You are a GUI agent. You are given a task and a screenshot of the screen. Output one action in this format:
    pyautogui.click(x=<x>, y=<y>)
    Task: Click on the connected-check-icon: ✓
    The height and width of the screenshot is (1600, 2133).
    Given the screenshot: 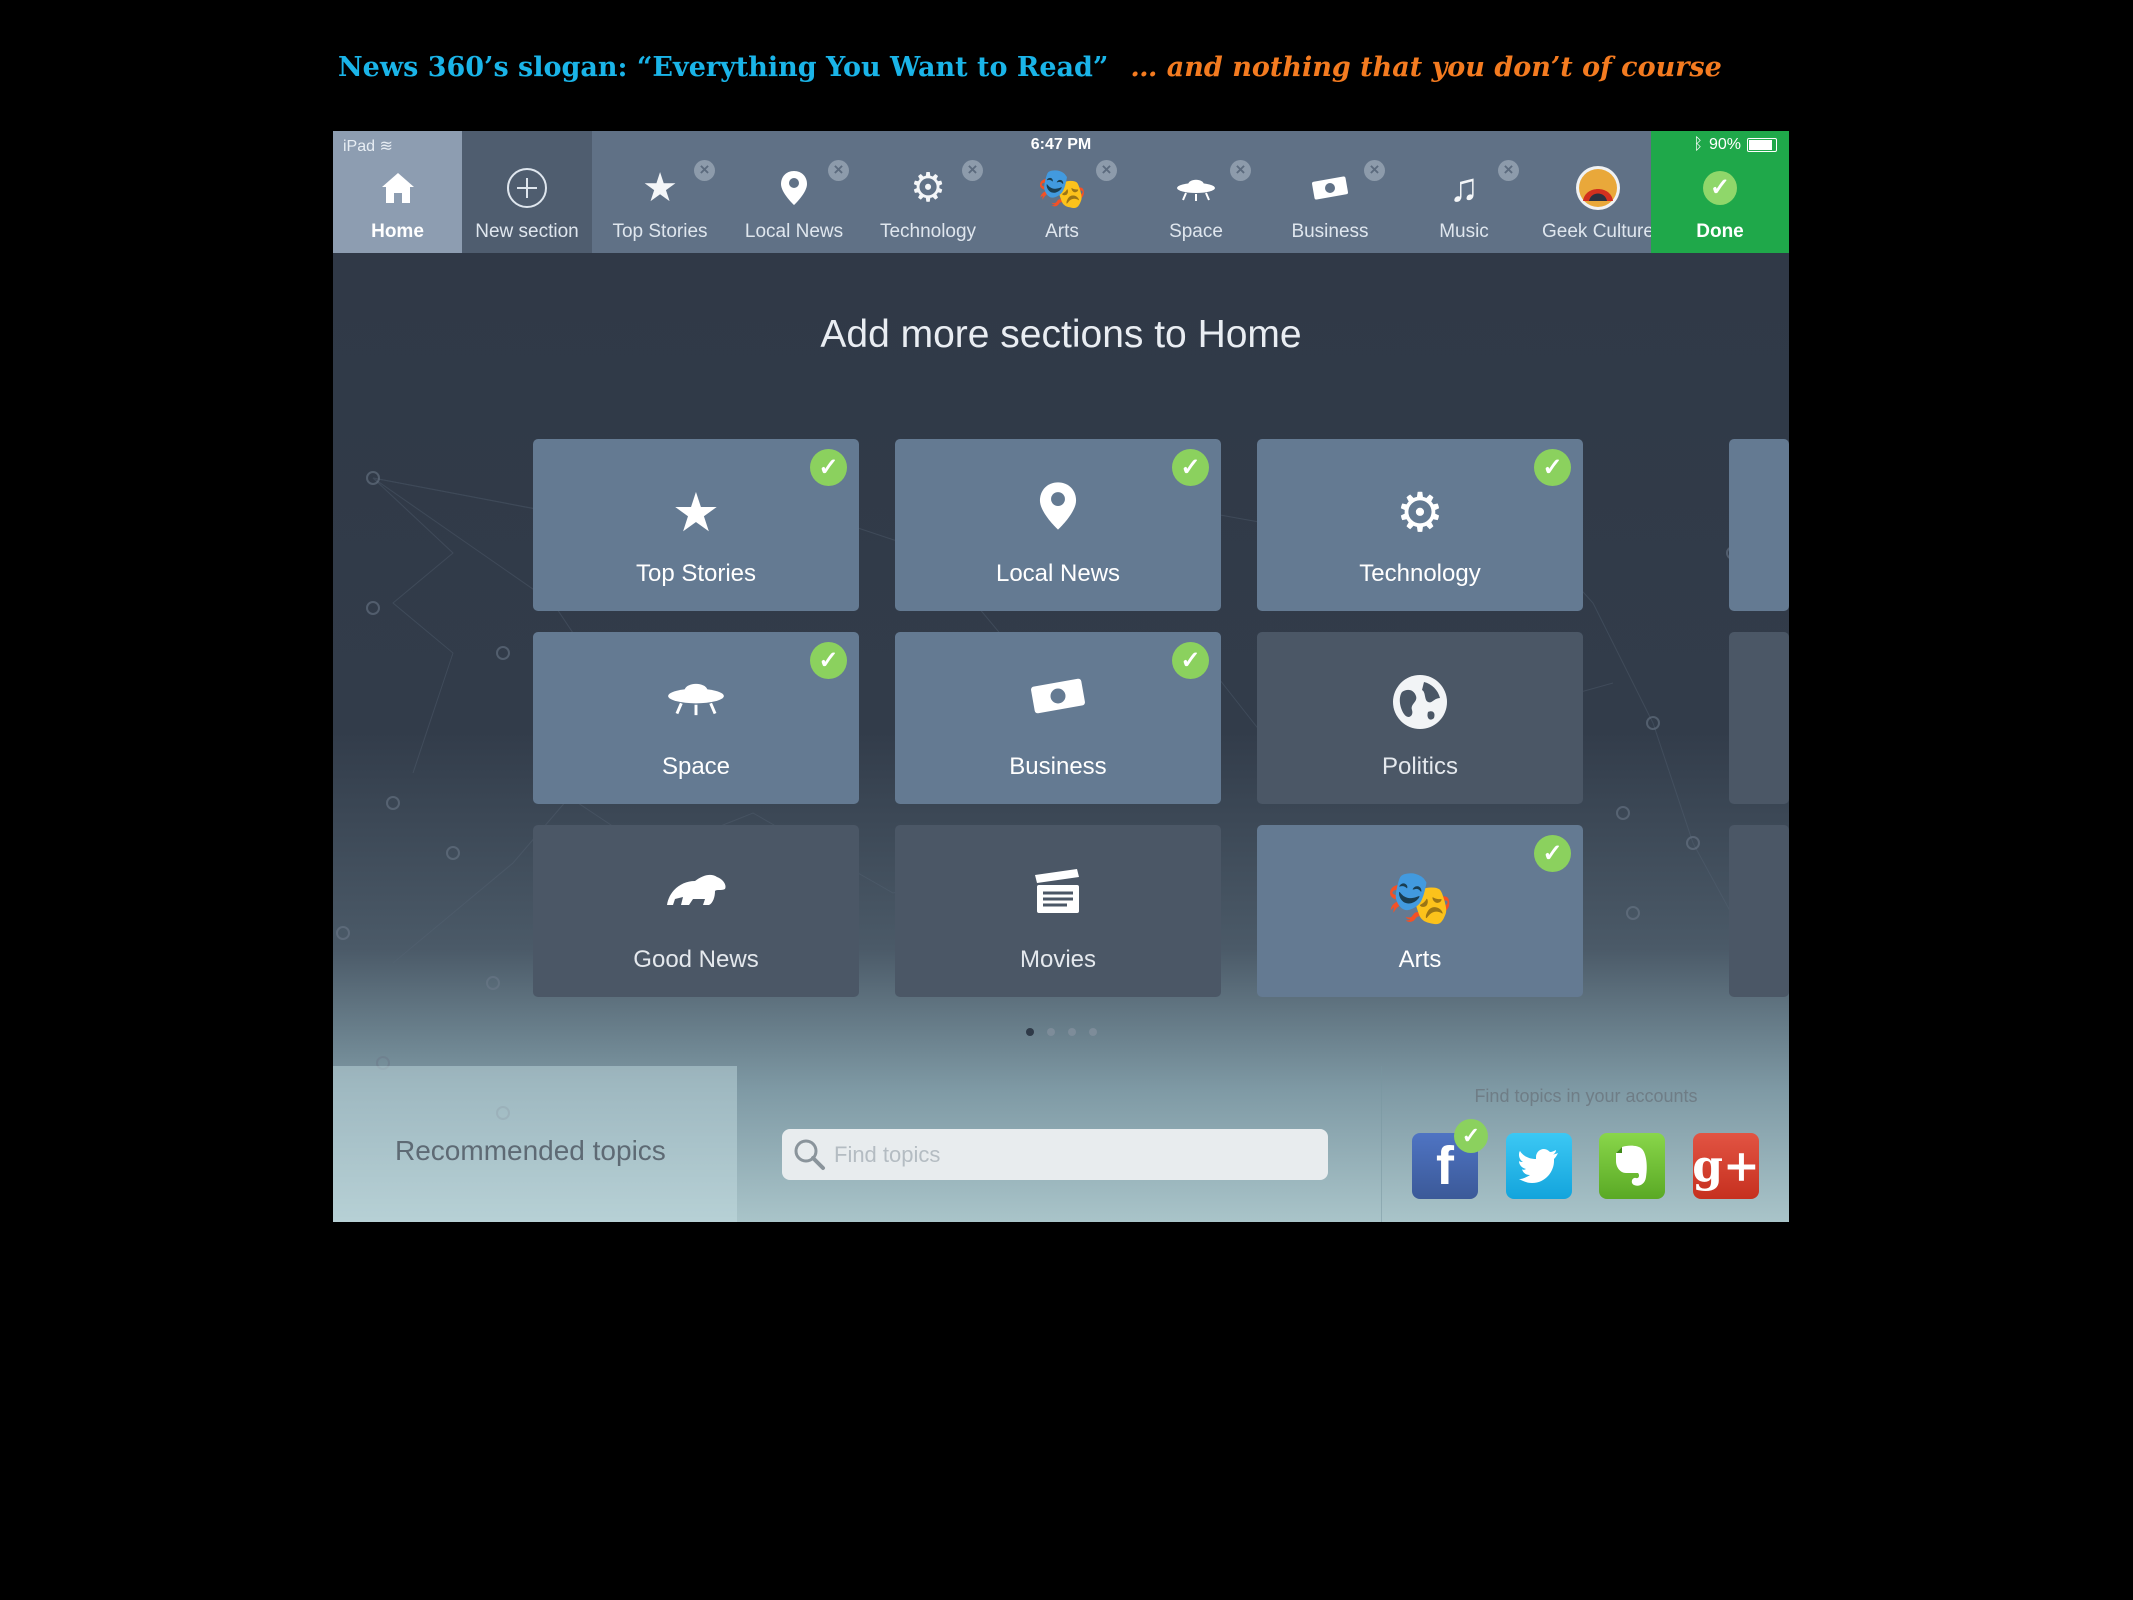 What is the action you would take?
    pyautogui.click(x=1471, y=1136)
    